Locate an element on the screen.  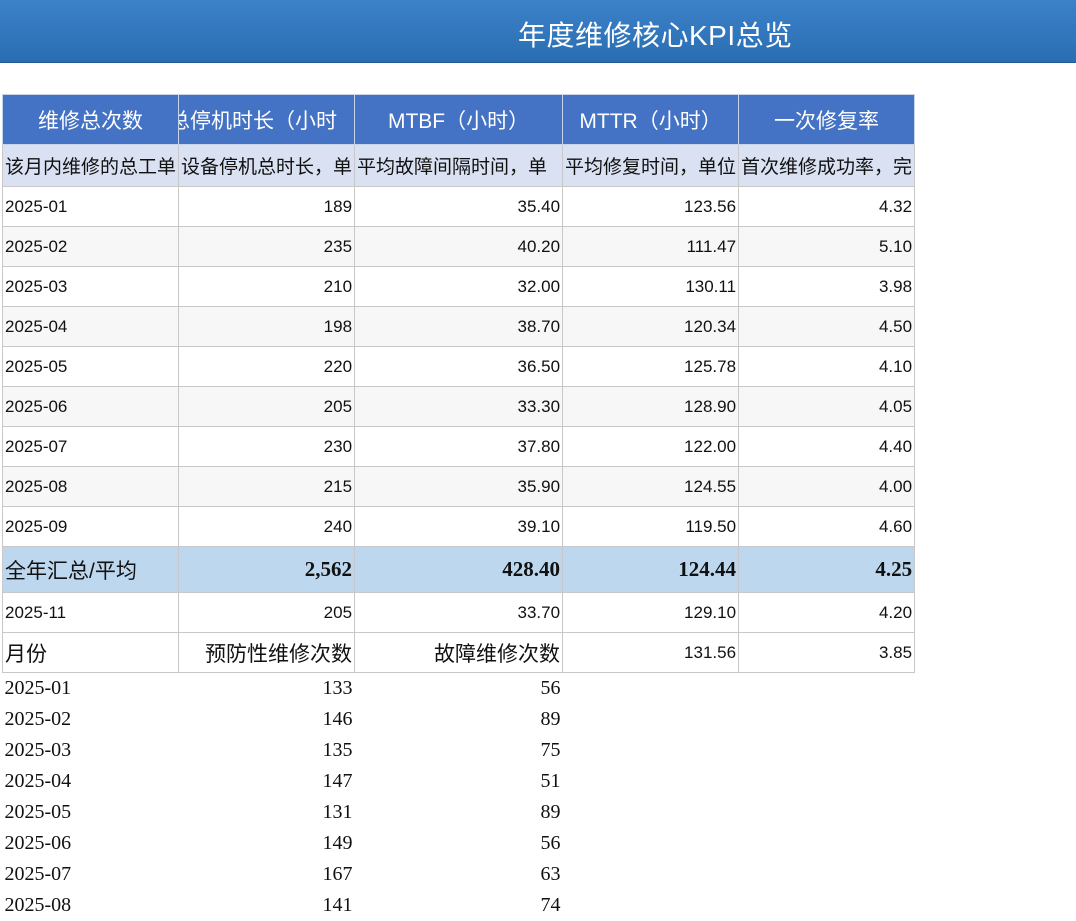
value-cell: 3.85 is located at coordinates (827, 652).